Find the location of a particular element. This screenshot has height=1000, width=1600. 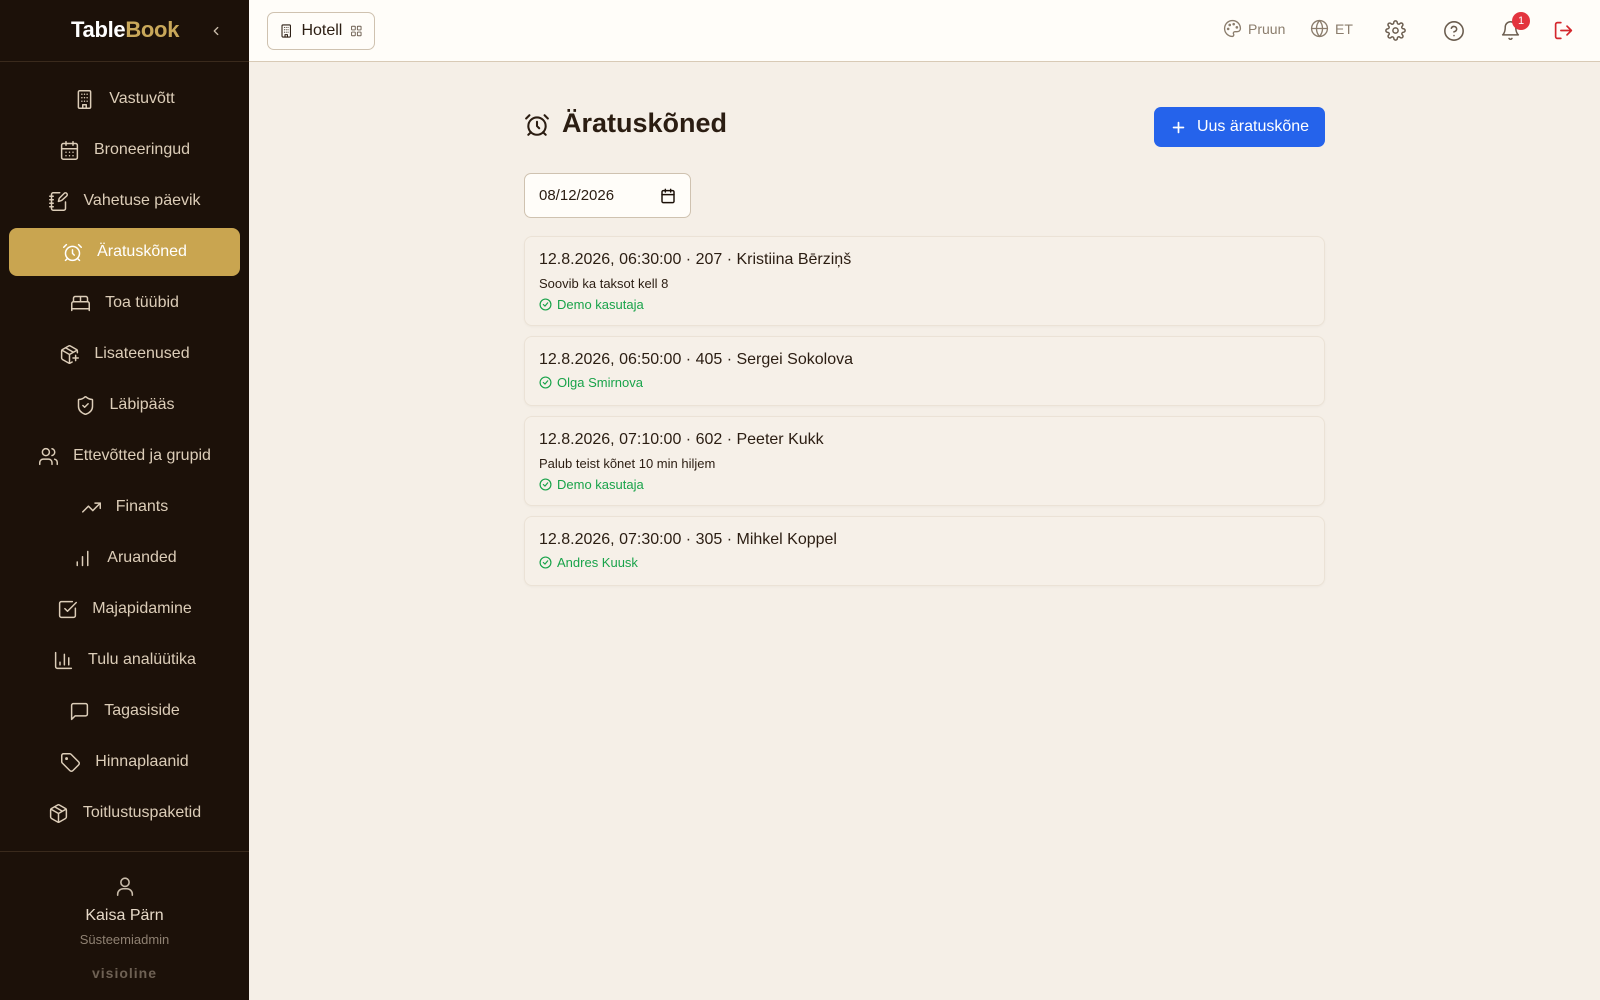

notebook-pen-icon is located at coordinates (59, 201).